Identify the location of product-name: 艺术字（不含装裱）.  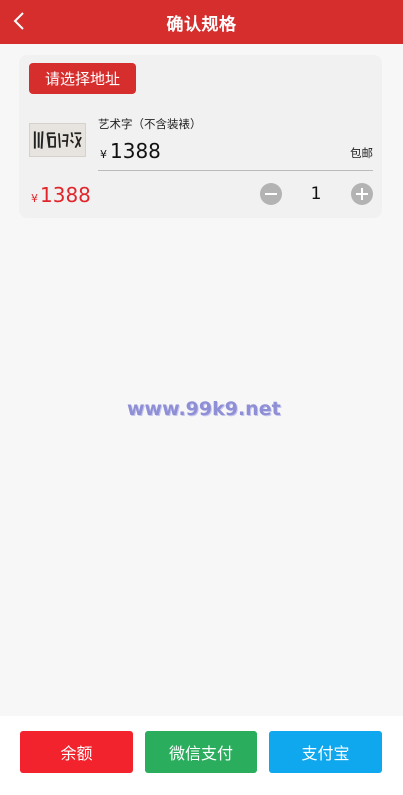
(150, 124).